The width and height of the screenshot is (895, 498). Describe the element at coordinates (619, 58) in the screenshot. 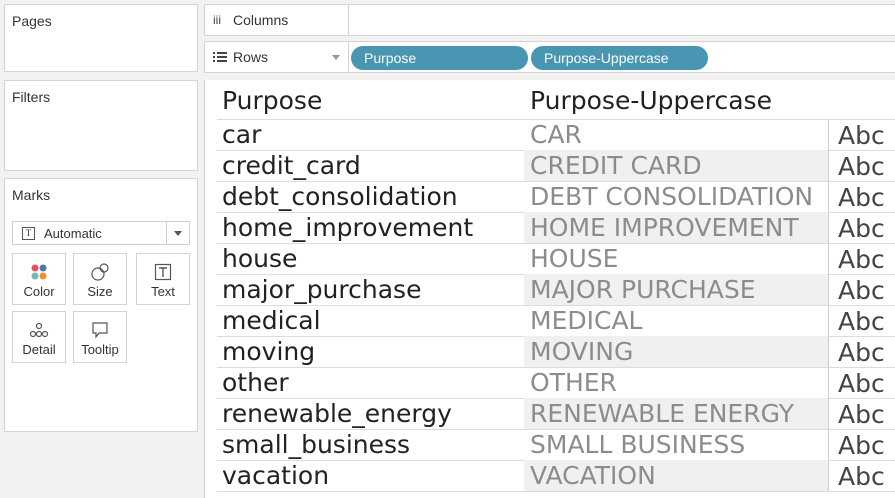

I see `pill-purpose-uppercase: Purpose-Uppercase` at that location.